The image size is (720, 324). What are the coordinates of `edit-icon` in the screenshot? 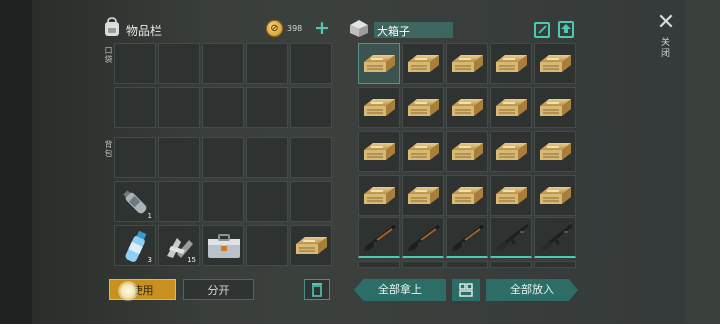 It's located at (542, 29).